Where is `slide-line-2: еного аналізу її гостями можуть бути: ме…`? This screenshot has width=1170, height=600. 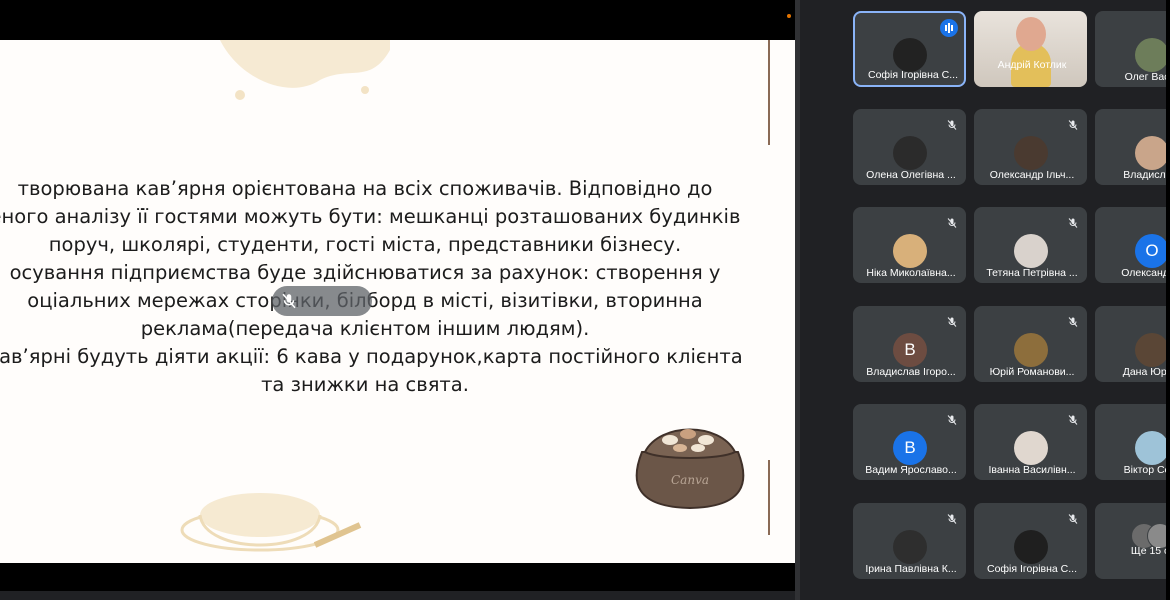 slide-line-2: еного аналізу її гостями можуть бути: ме… is located at coordinates (370, 216).